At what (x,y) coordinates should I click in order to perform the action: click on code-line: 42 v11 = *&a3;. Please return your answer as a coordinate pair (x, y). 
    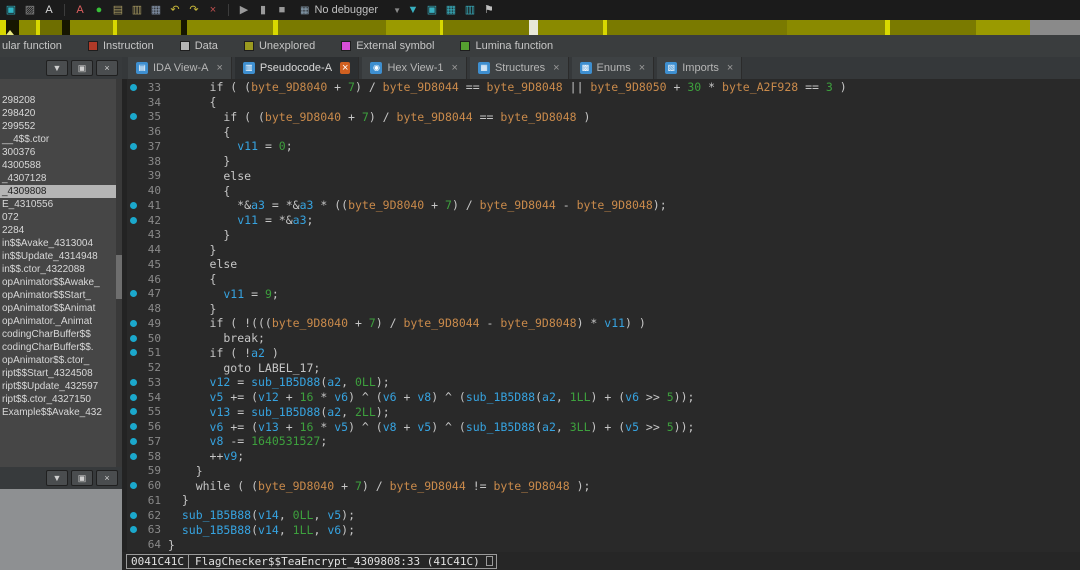
    Looking at the image, I should click on (603, 220).